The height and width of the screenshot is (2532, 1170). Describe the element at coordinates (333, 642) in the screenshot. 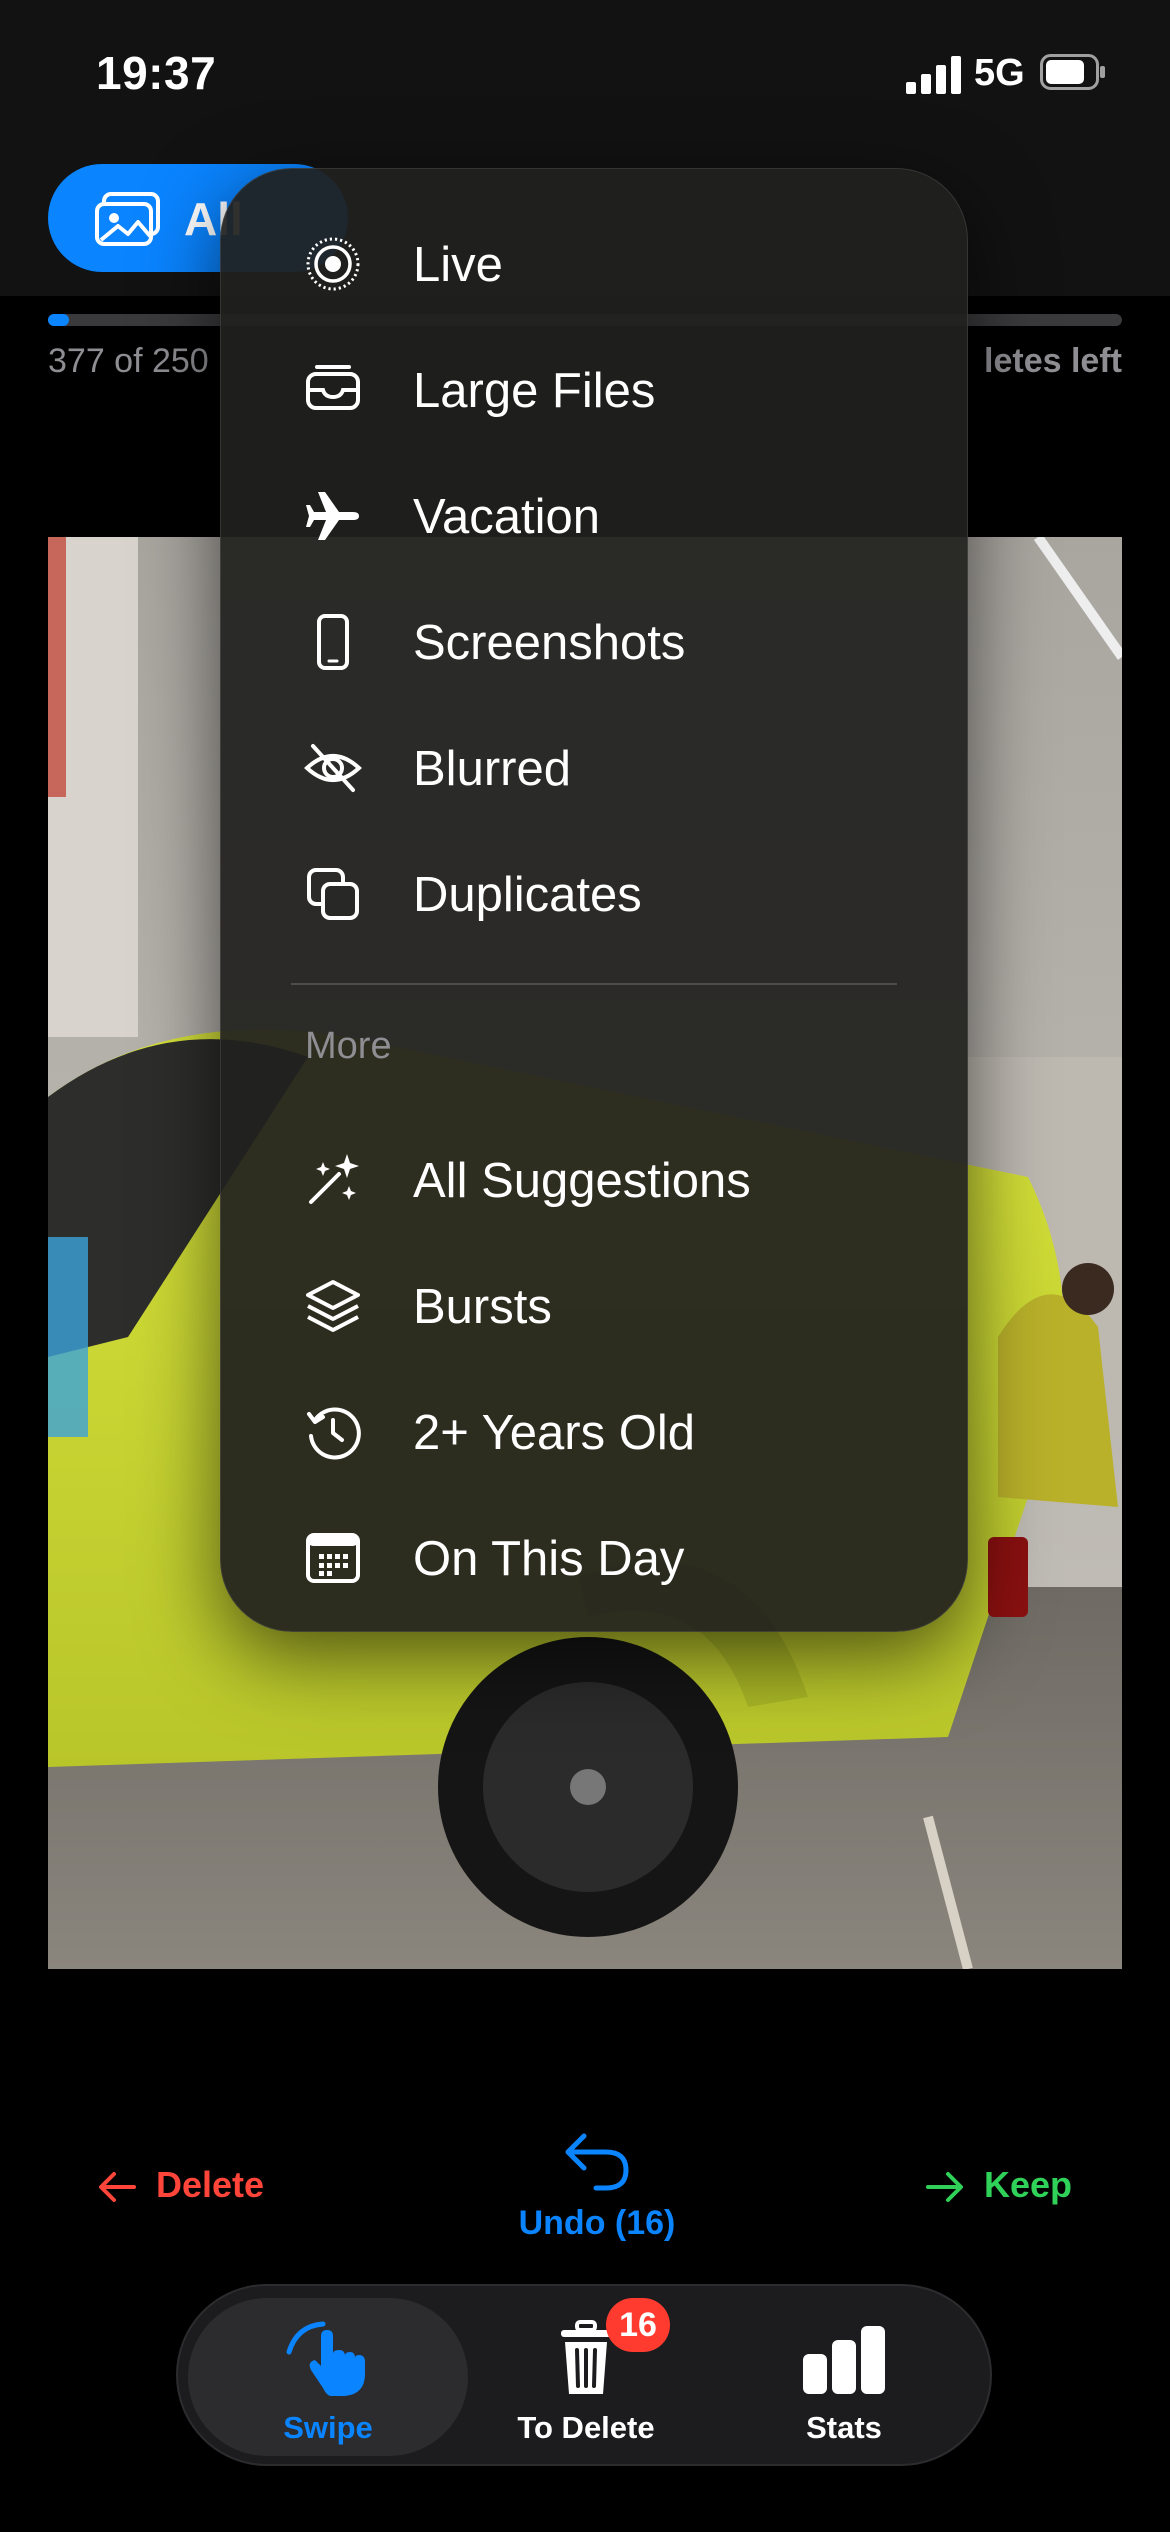

I see `phone-icon` at that location.